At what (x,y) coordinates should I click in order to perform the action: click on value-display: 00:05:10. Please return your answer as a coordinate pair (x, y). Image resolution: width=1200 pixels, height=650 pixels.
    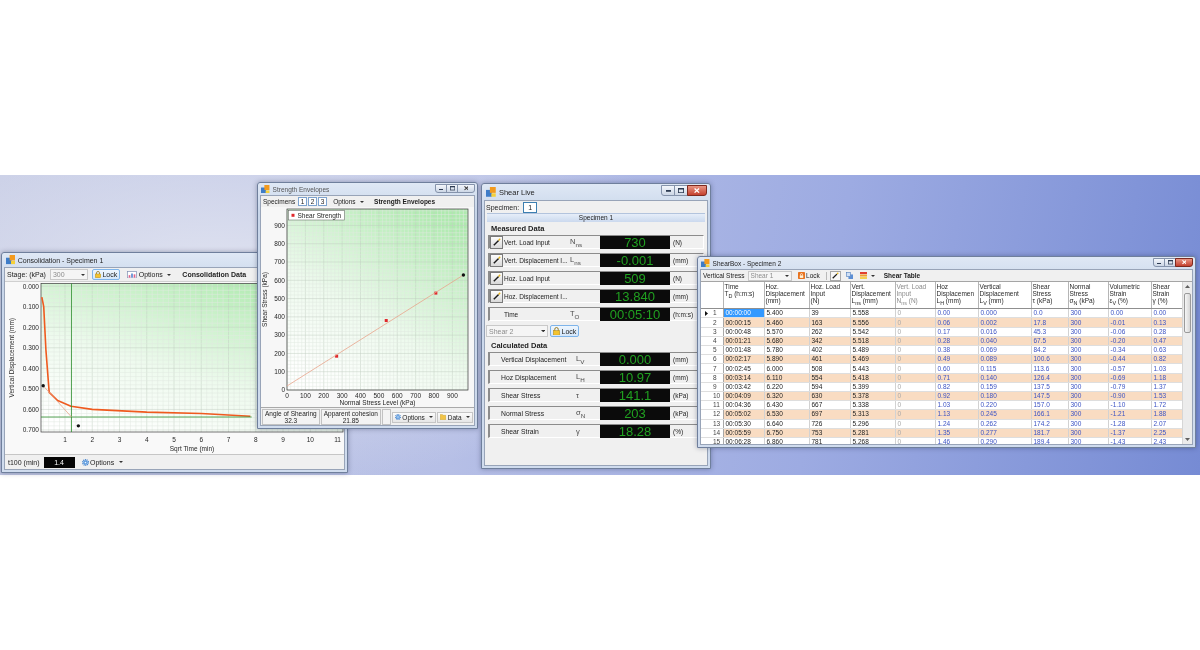
    Looking at the image, I should click on (635, 314).